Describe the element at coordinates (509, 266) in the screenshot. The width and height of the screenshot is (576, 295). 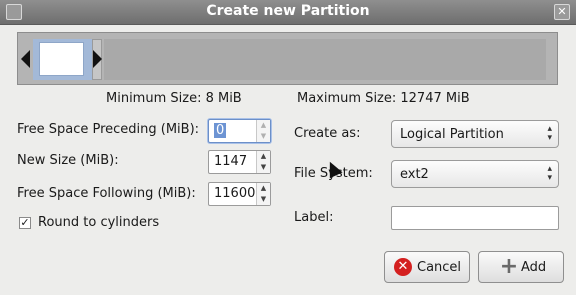
I see `plus-icon: +` at that location.